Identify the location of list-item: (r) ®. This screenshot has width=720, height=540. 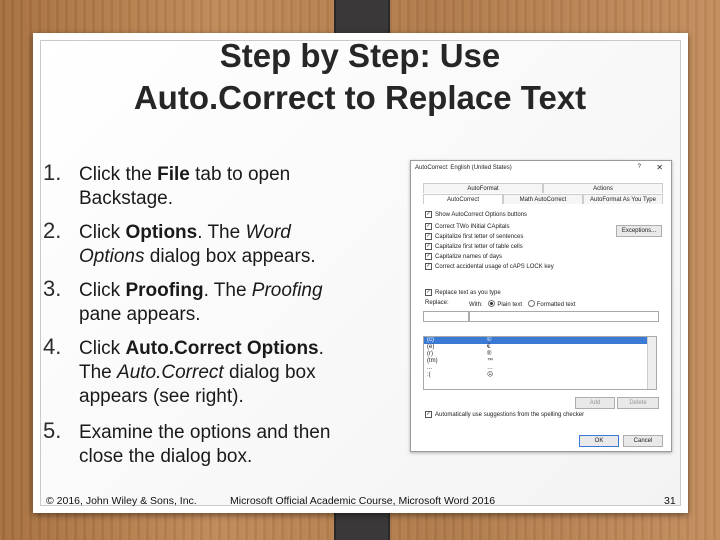
(540, 354).